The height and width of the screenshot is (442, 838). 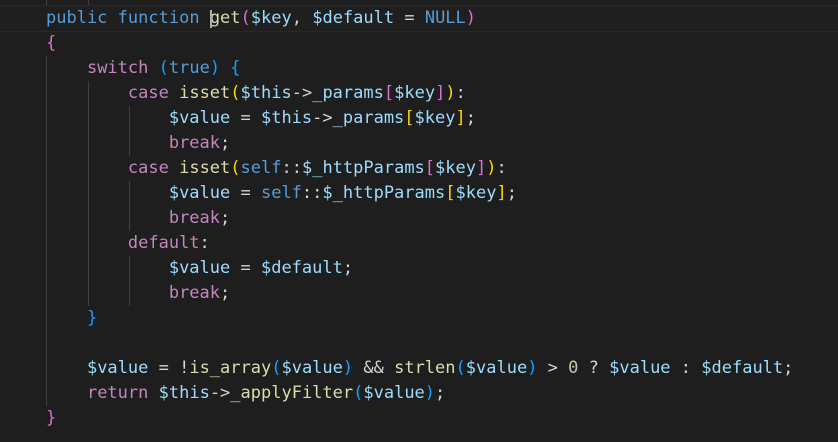 I want to click on function-name-token: _applyFilter, so click(x=292, y=393).